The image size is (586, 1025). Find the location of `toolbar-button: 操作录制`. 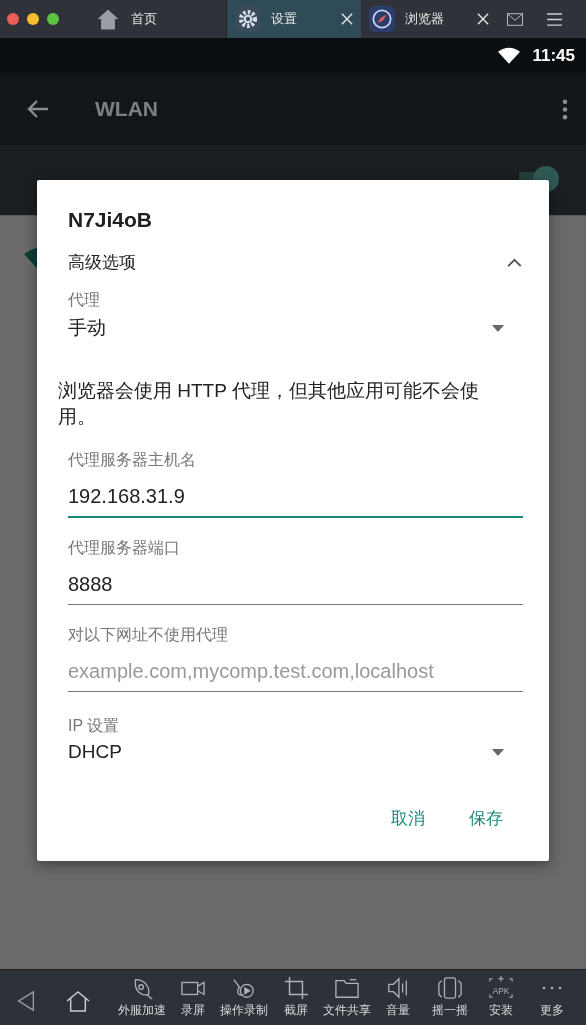

toolbar-button: 操作录制 is located at coordinates (244, 997).